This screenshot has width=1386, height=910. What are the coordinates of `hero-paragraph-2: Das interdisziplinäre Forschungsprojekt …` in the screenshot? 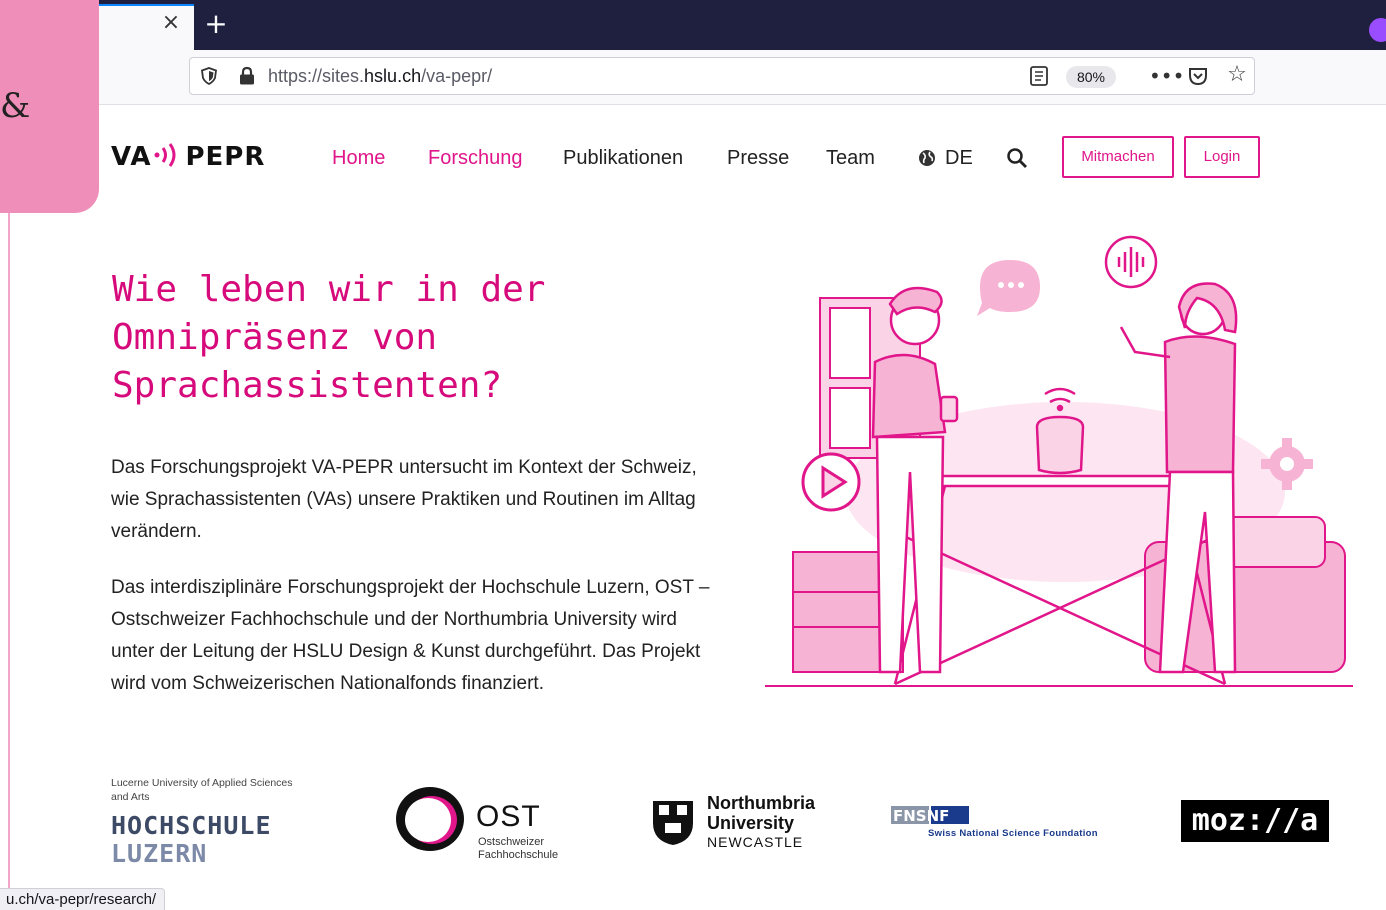 It's located at (410, 635).